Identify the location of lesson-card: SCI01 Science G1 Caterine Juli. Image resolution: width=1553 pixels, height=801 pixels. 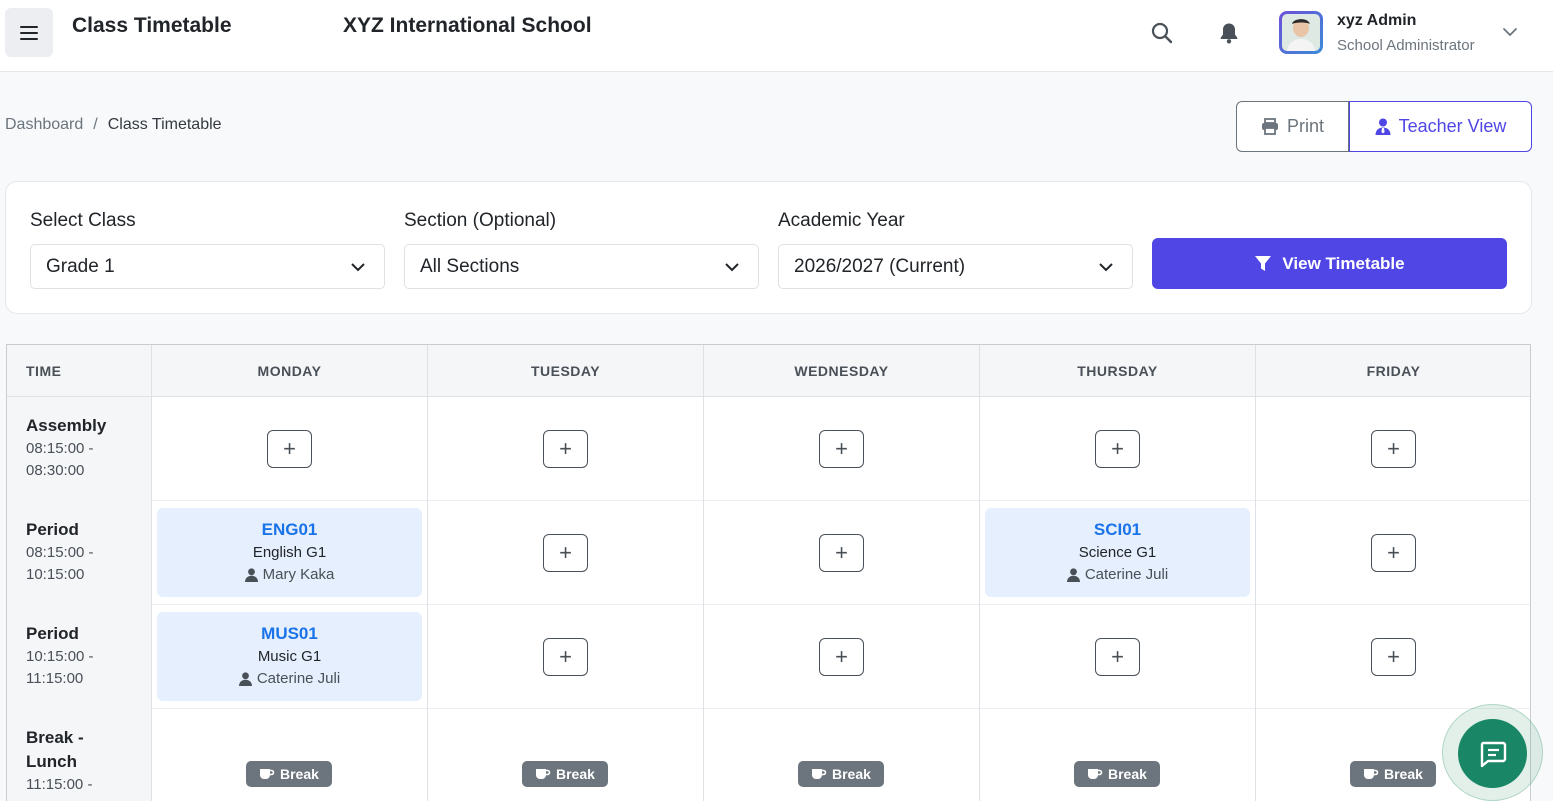
(1117, 552).